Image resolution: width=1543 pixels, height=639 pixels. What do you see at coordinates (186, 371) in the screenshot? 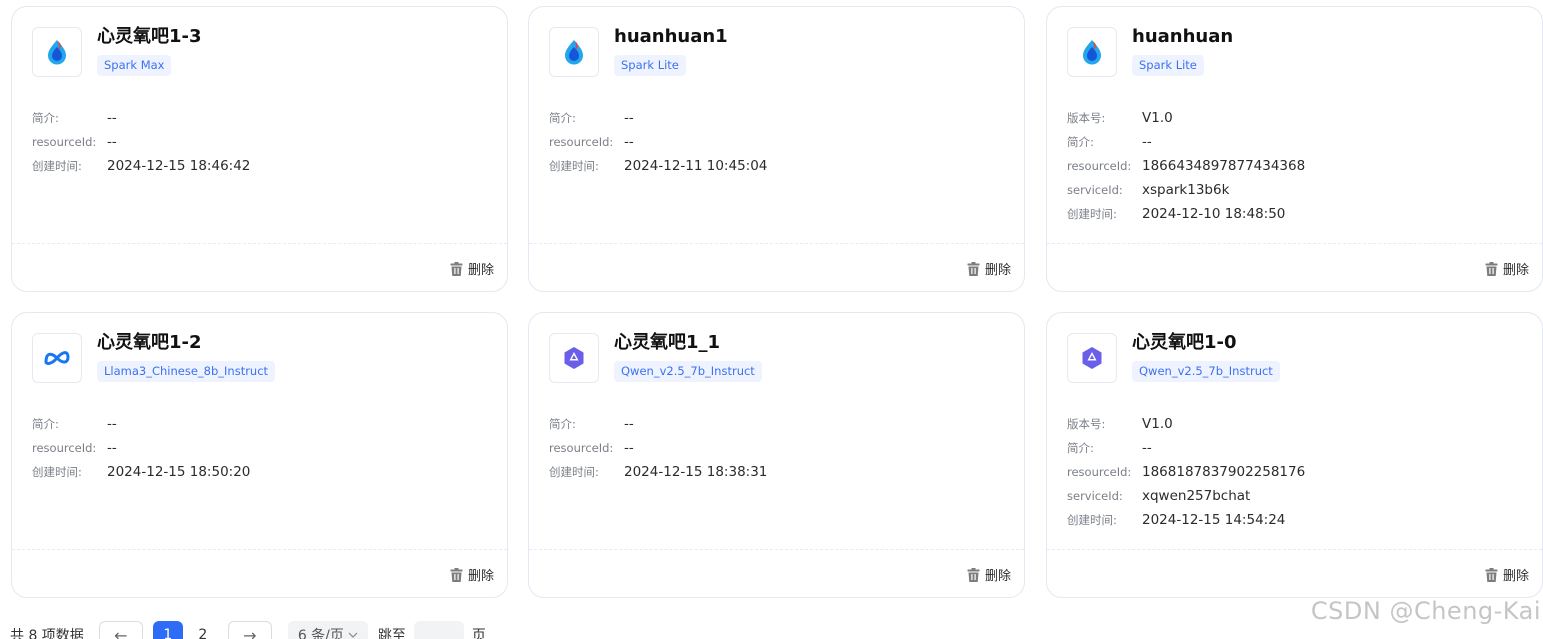
I see `model-tag: Llama3_Chinese_8b_Instruct` at bounding box center [186, 371].